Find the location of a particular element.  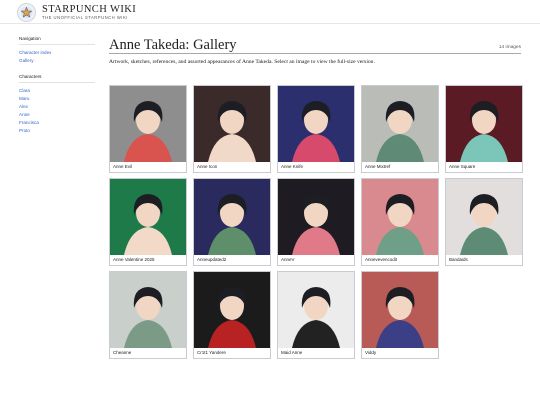

gallery-caption: Anne Mixtref is located at coordinates (377, 166).